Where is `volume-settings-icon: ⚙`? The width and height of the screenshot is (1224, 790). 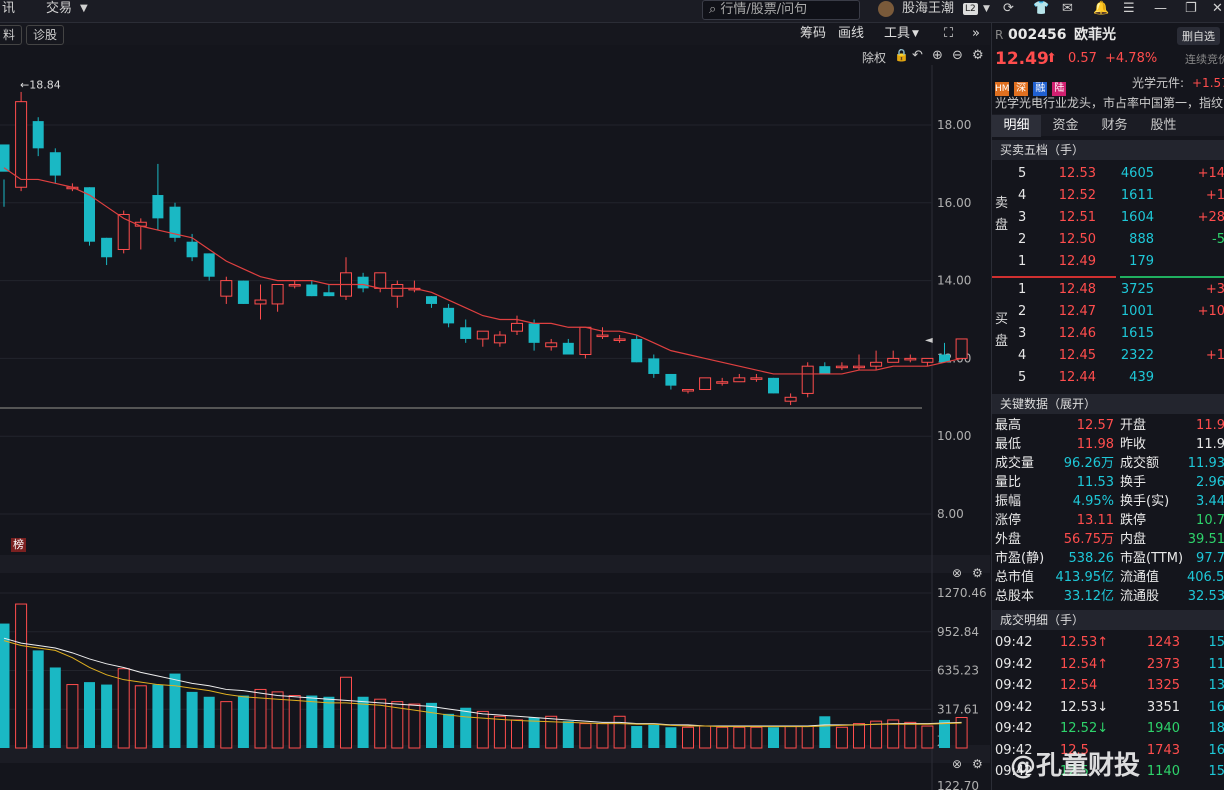
volume-settings-icon: ⚙ is located at coordinates (977, 573).